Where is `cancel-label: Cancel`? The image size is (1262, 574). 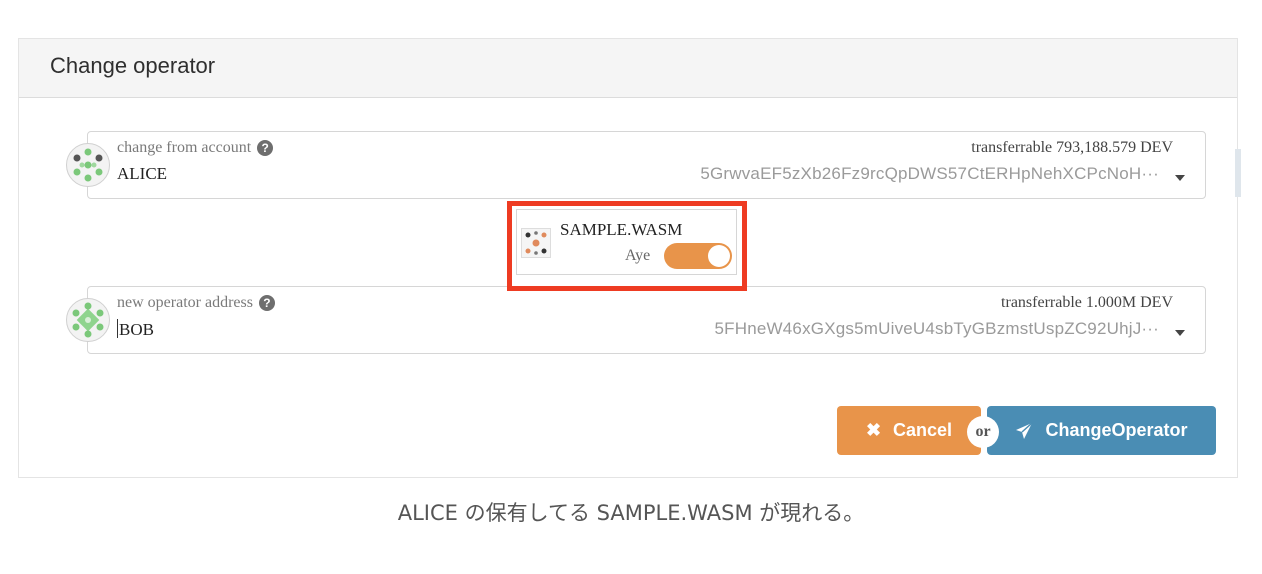 cancel-label: Cancel is located at coordinates (923, 430).